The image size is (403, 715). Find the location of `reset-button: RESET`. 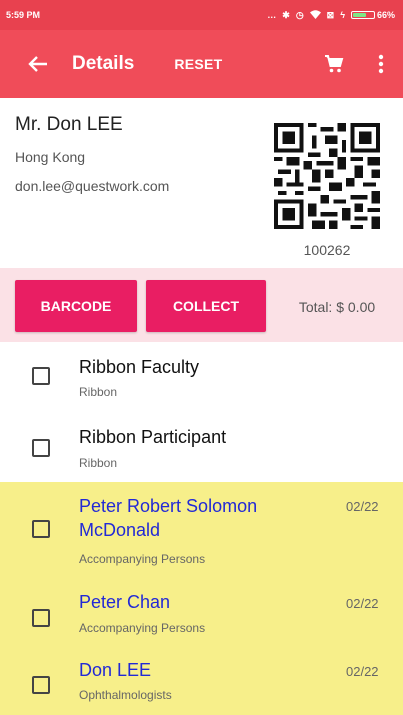

reset-button: RESET is located at coordinates (198, 64).